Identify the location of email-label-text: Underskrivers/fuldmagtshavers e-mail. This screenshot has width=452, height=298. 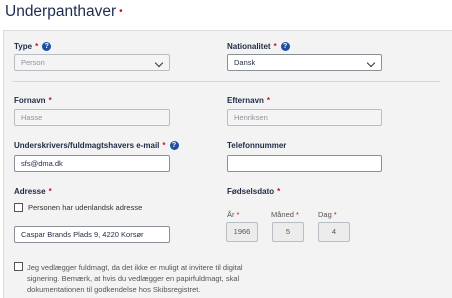
(87, 145).